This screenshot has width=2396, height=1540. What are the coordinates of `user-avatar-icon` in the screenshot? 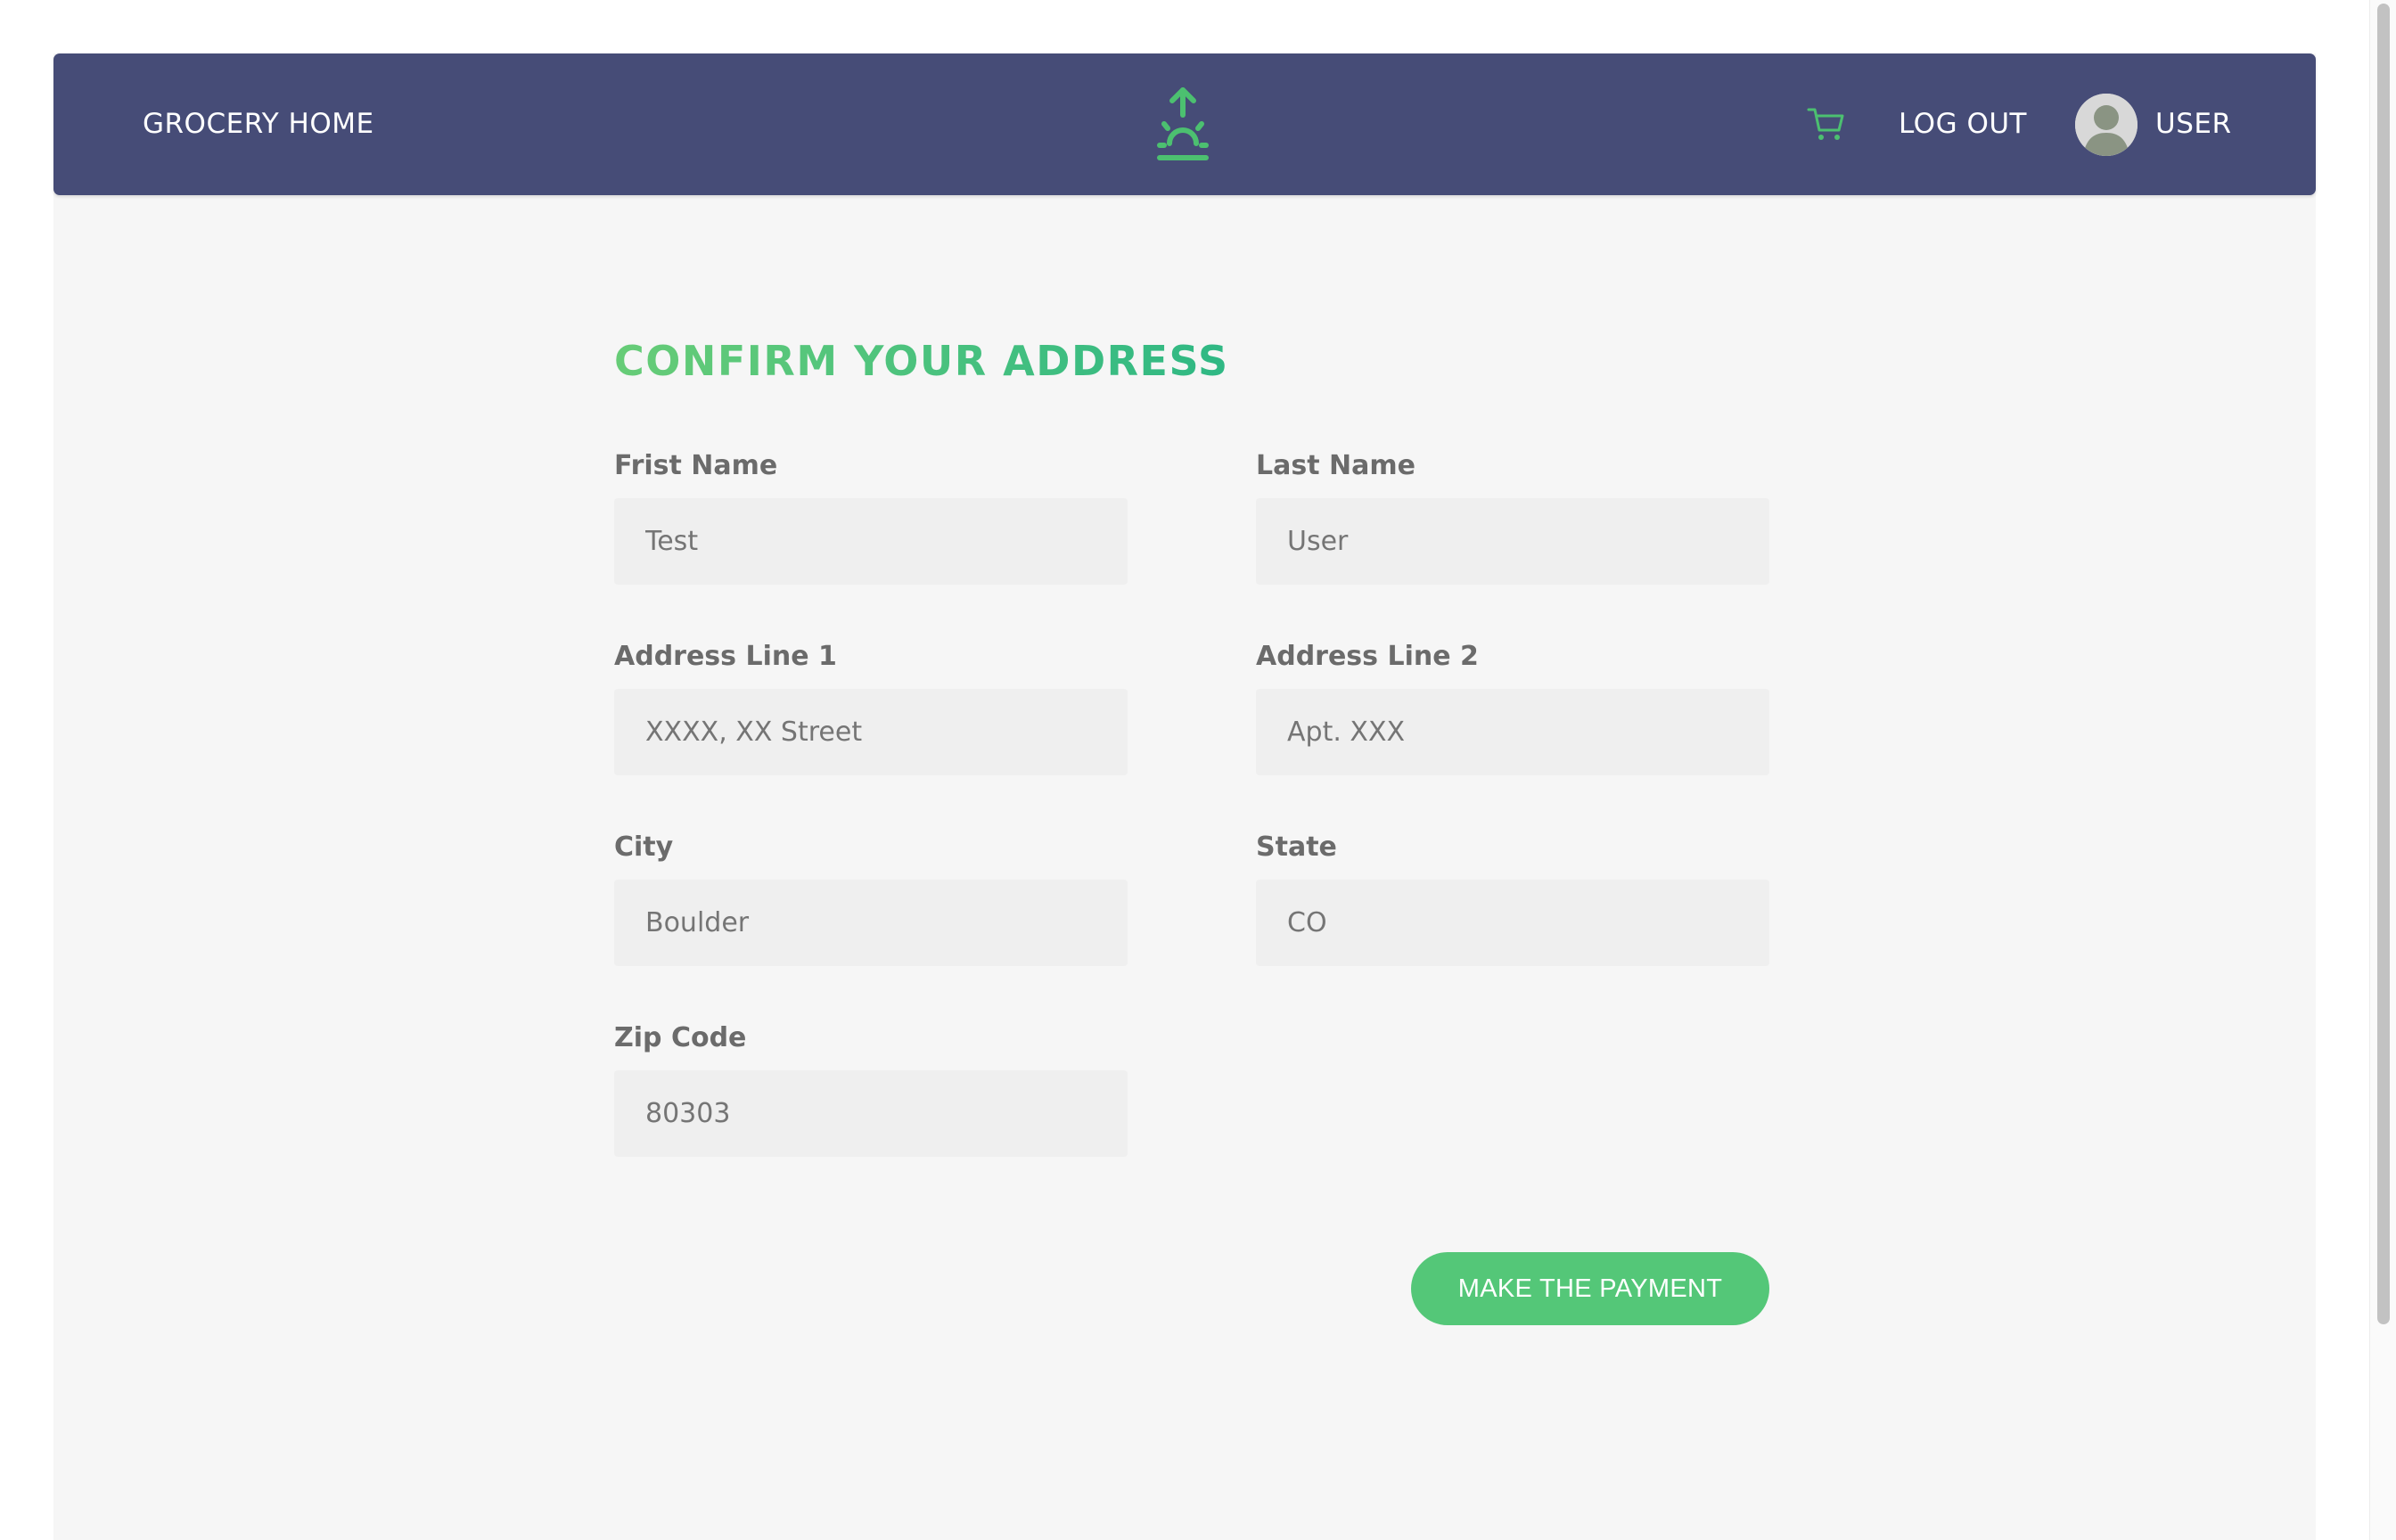 It's located at (2106, 125).